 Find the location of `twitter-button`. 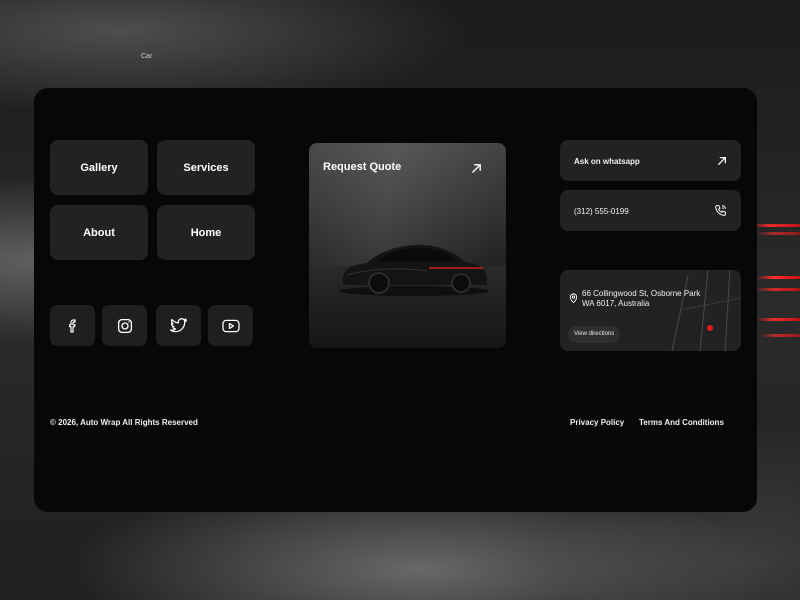

twitter-button is located at coordinates (178, 325).